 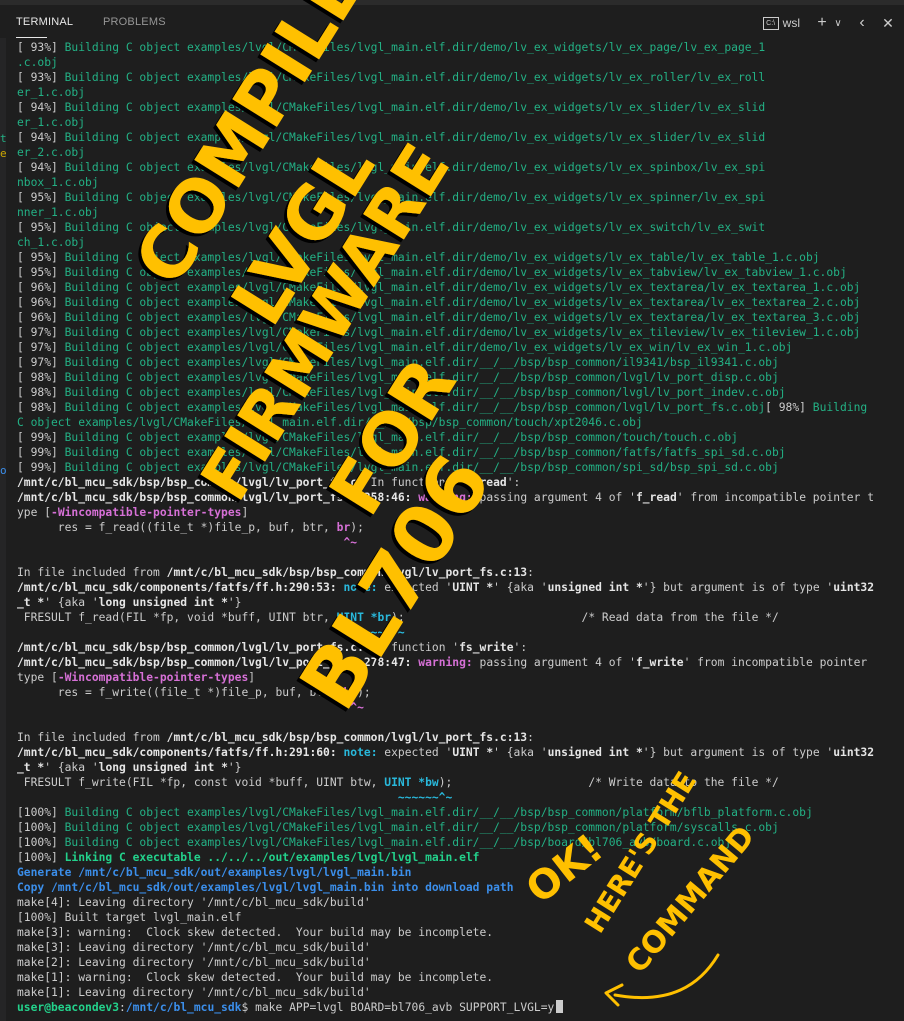 What do you see at coordinates (457, 62) in the screenshot?
I see `terminal-line: .c.obj` at bounding box center [457, 62].